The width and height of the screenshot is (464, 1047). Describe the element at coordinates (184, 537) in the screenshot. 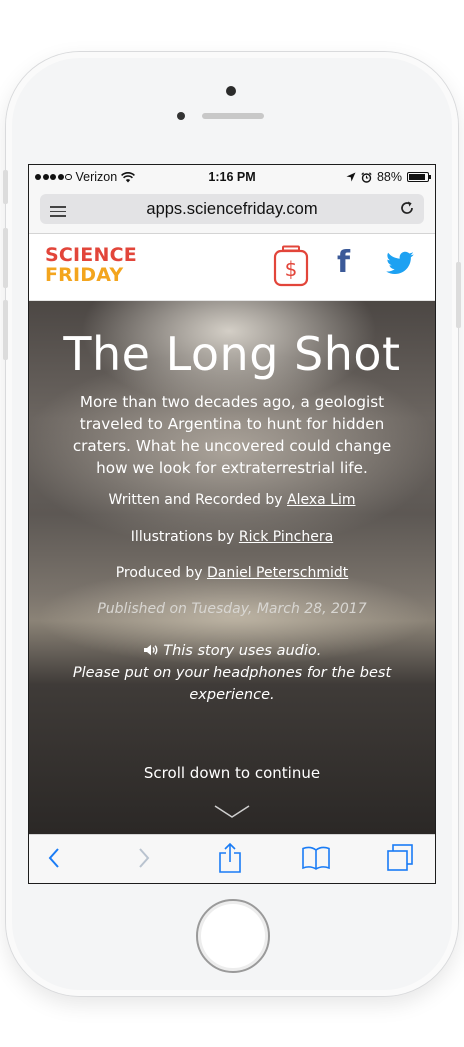

I see `credit-illustrations-prefix: Illustrations by` at that location.